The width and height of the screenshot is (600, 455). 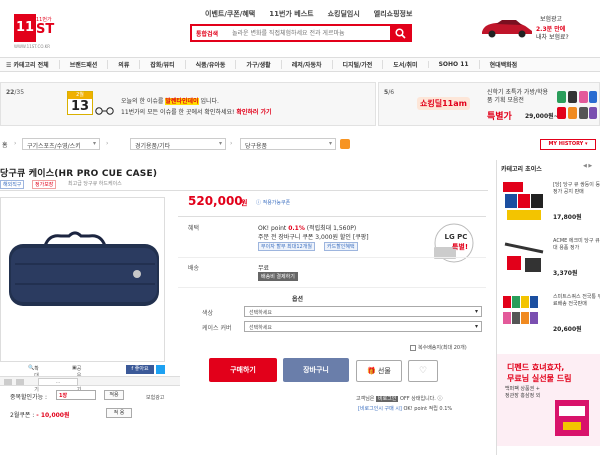 I want to click on breadcrumb-home: 홈, so click(x=5, y=144).